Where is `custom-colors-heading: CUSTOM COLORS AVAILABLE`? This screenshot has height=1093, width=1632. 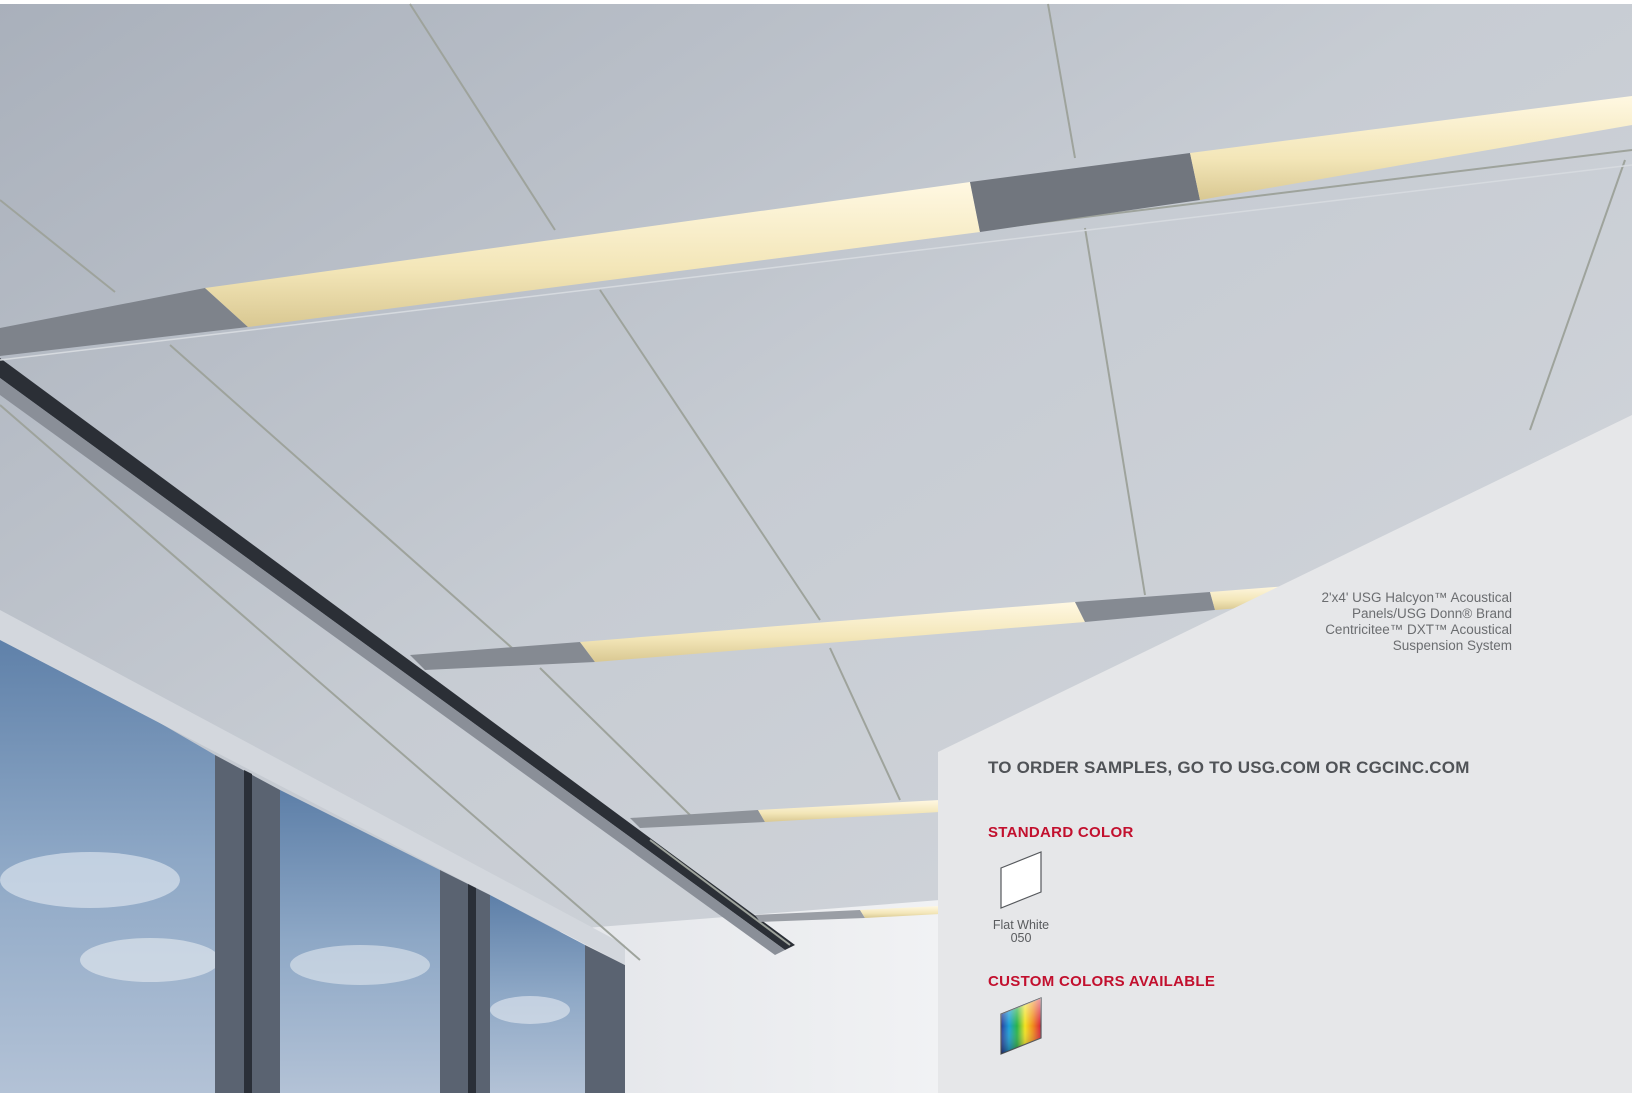
custom-colors-heading: CUSTOM COLORS AVAILABLE is located at coordinates (1102, 981).